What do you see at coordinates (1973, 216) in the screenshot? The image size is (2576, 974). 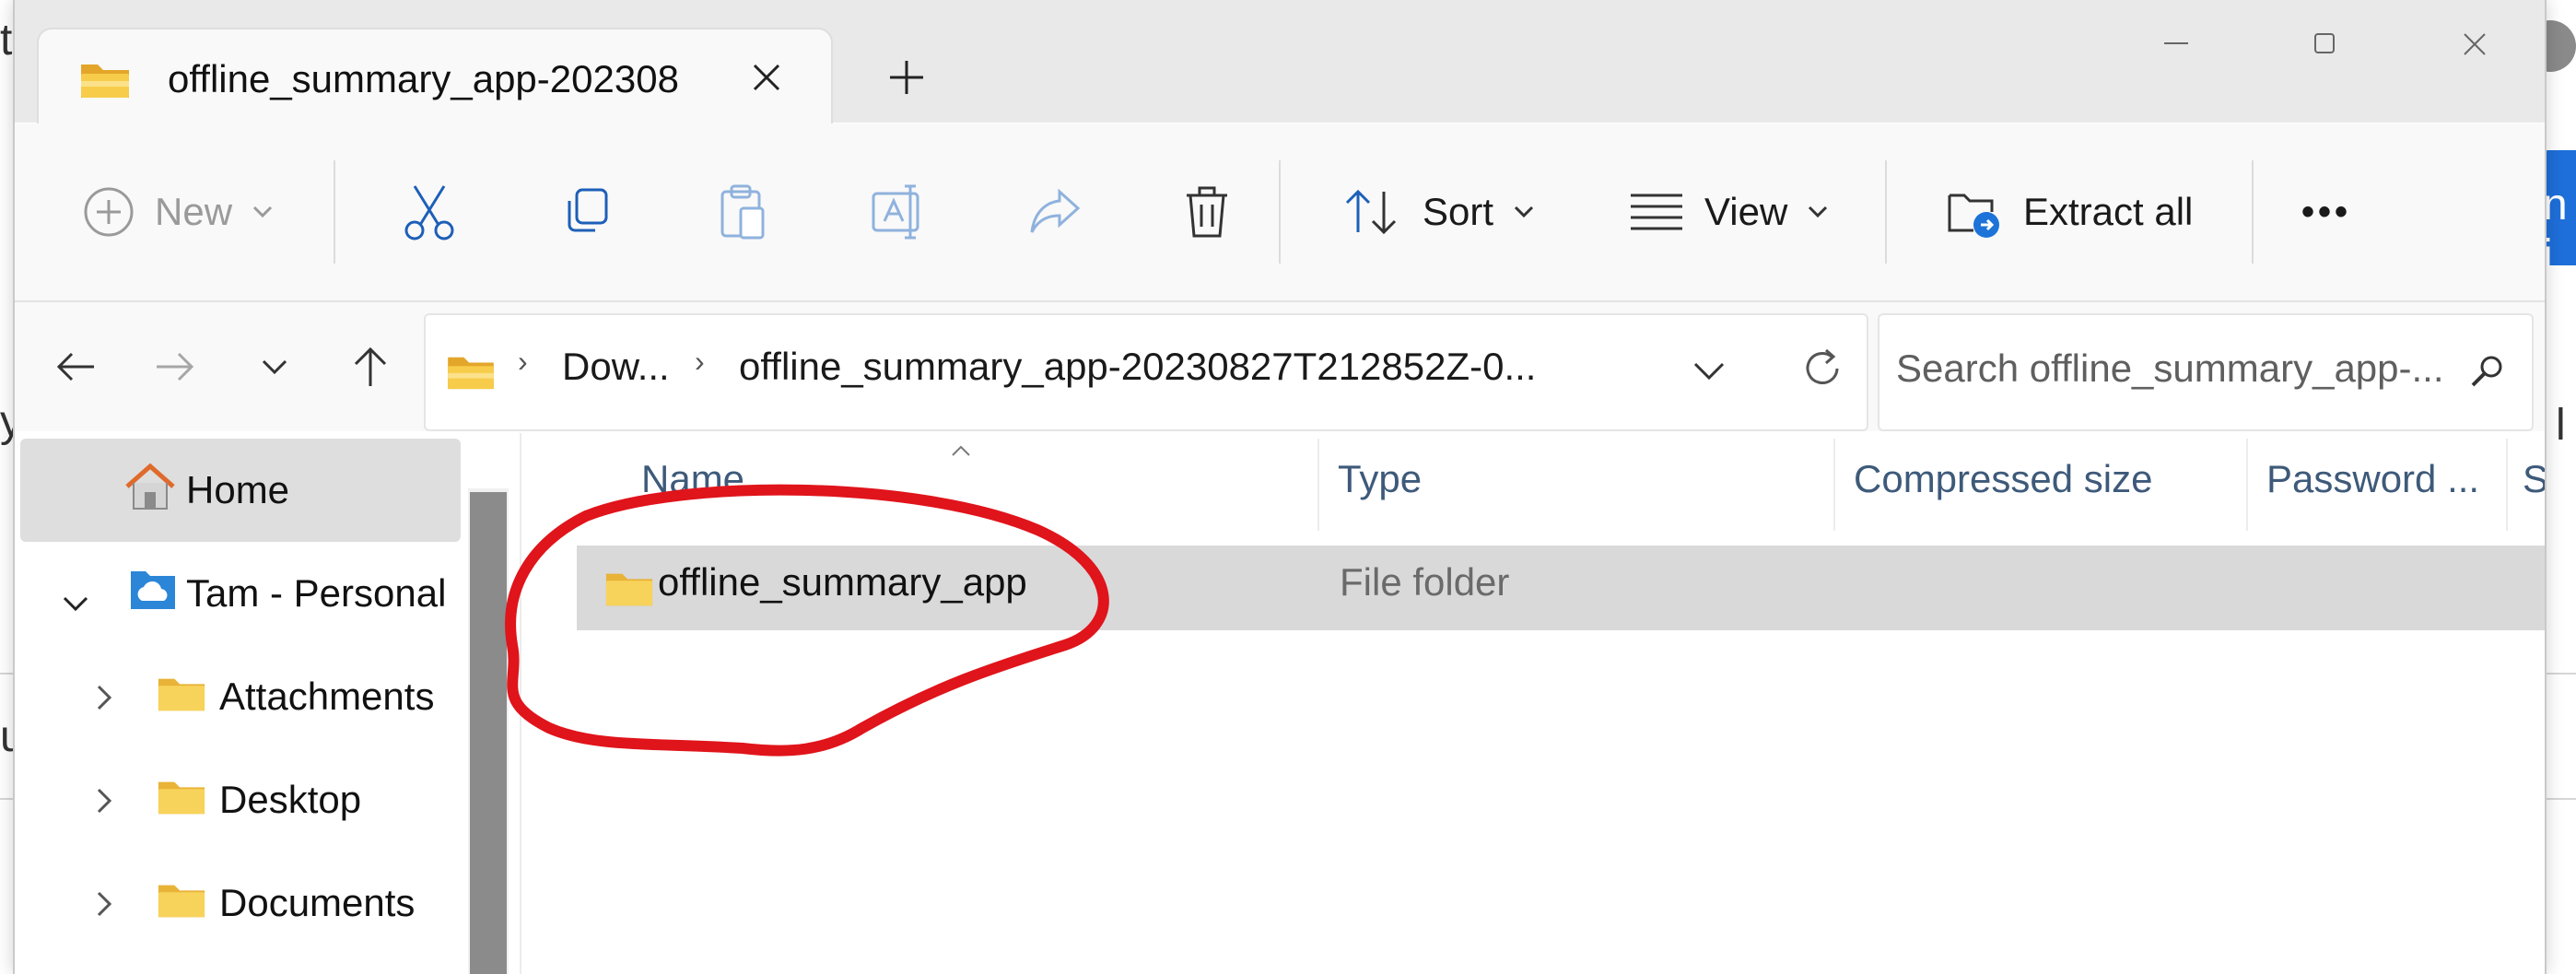 I see `extract-folder-icon` at bounding box center [1973, 216].